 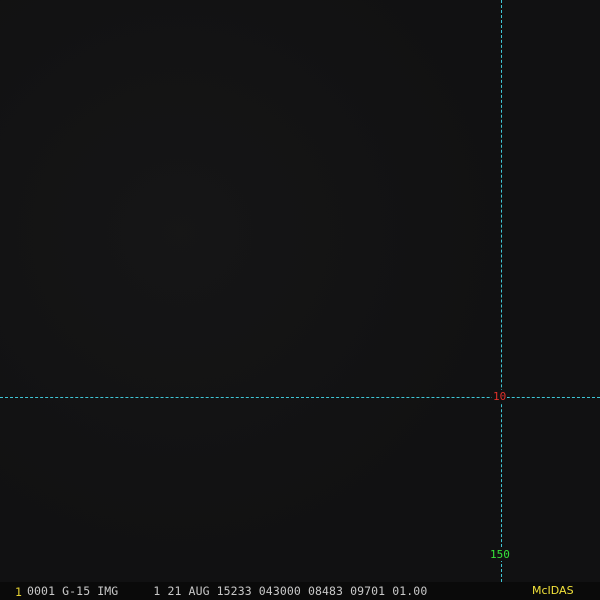 What do you see at coordinates (500, 554) in the screenshot?
I see `longitude-label: 150` at bounding box center [500, 554].